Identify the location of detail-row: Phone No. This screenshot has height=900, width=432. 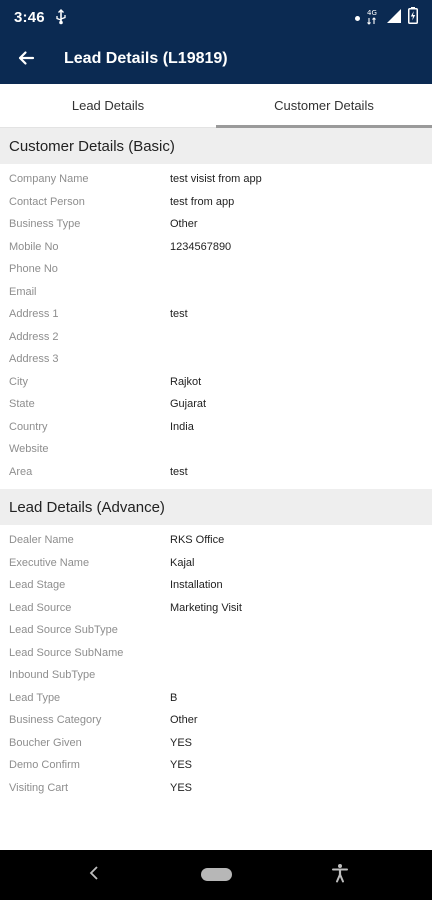
(216, 269).